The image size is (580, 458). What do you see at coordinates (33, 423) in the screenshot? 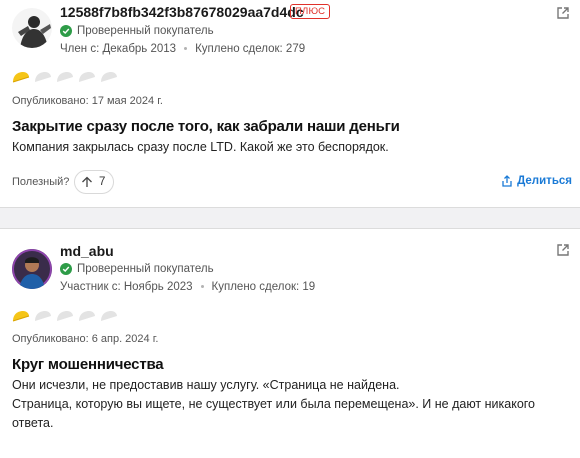
I see `review-body-line: ответа.` at bounding box center [33, 423].